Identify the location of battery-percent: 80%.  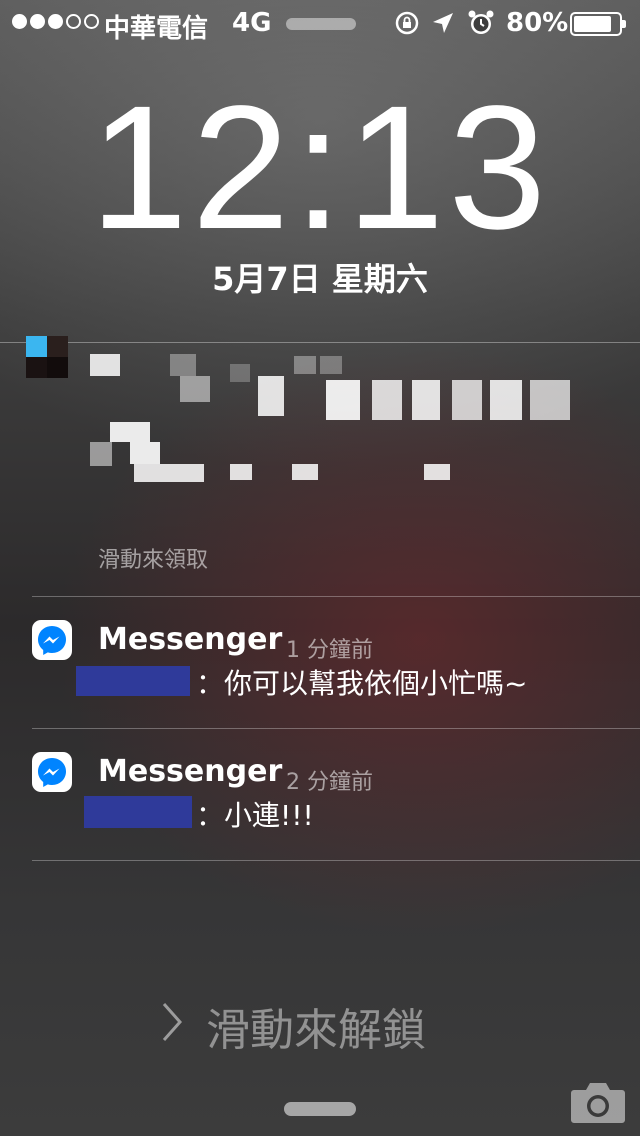
(537, 23).